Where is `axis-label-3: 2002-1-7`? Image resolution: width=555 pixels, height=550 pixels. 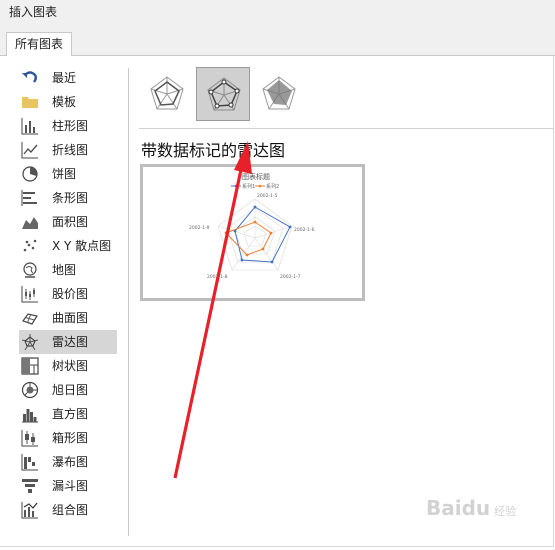 axis-label-3: 2002-1-7 is located at coordinates (290, 277).